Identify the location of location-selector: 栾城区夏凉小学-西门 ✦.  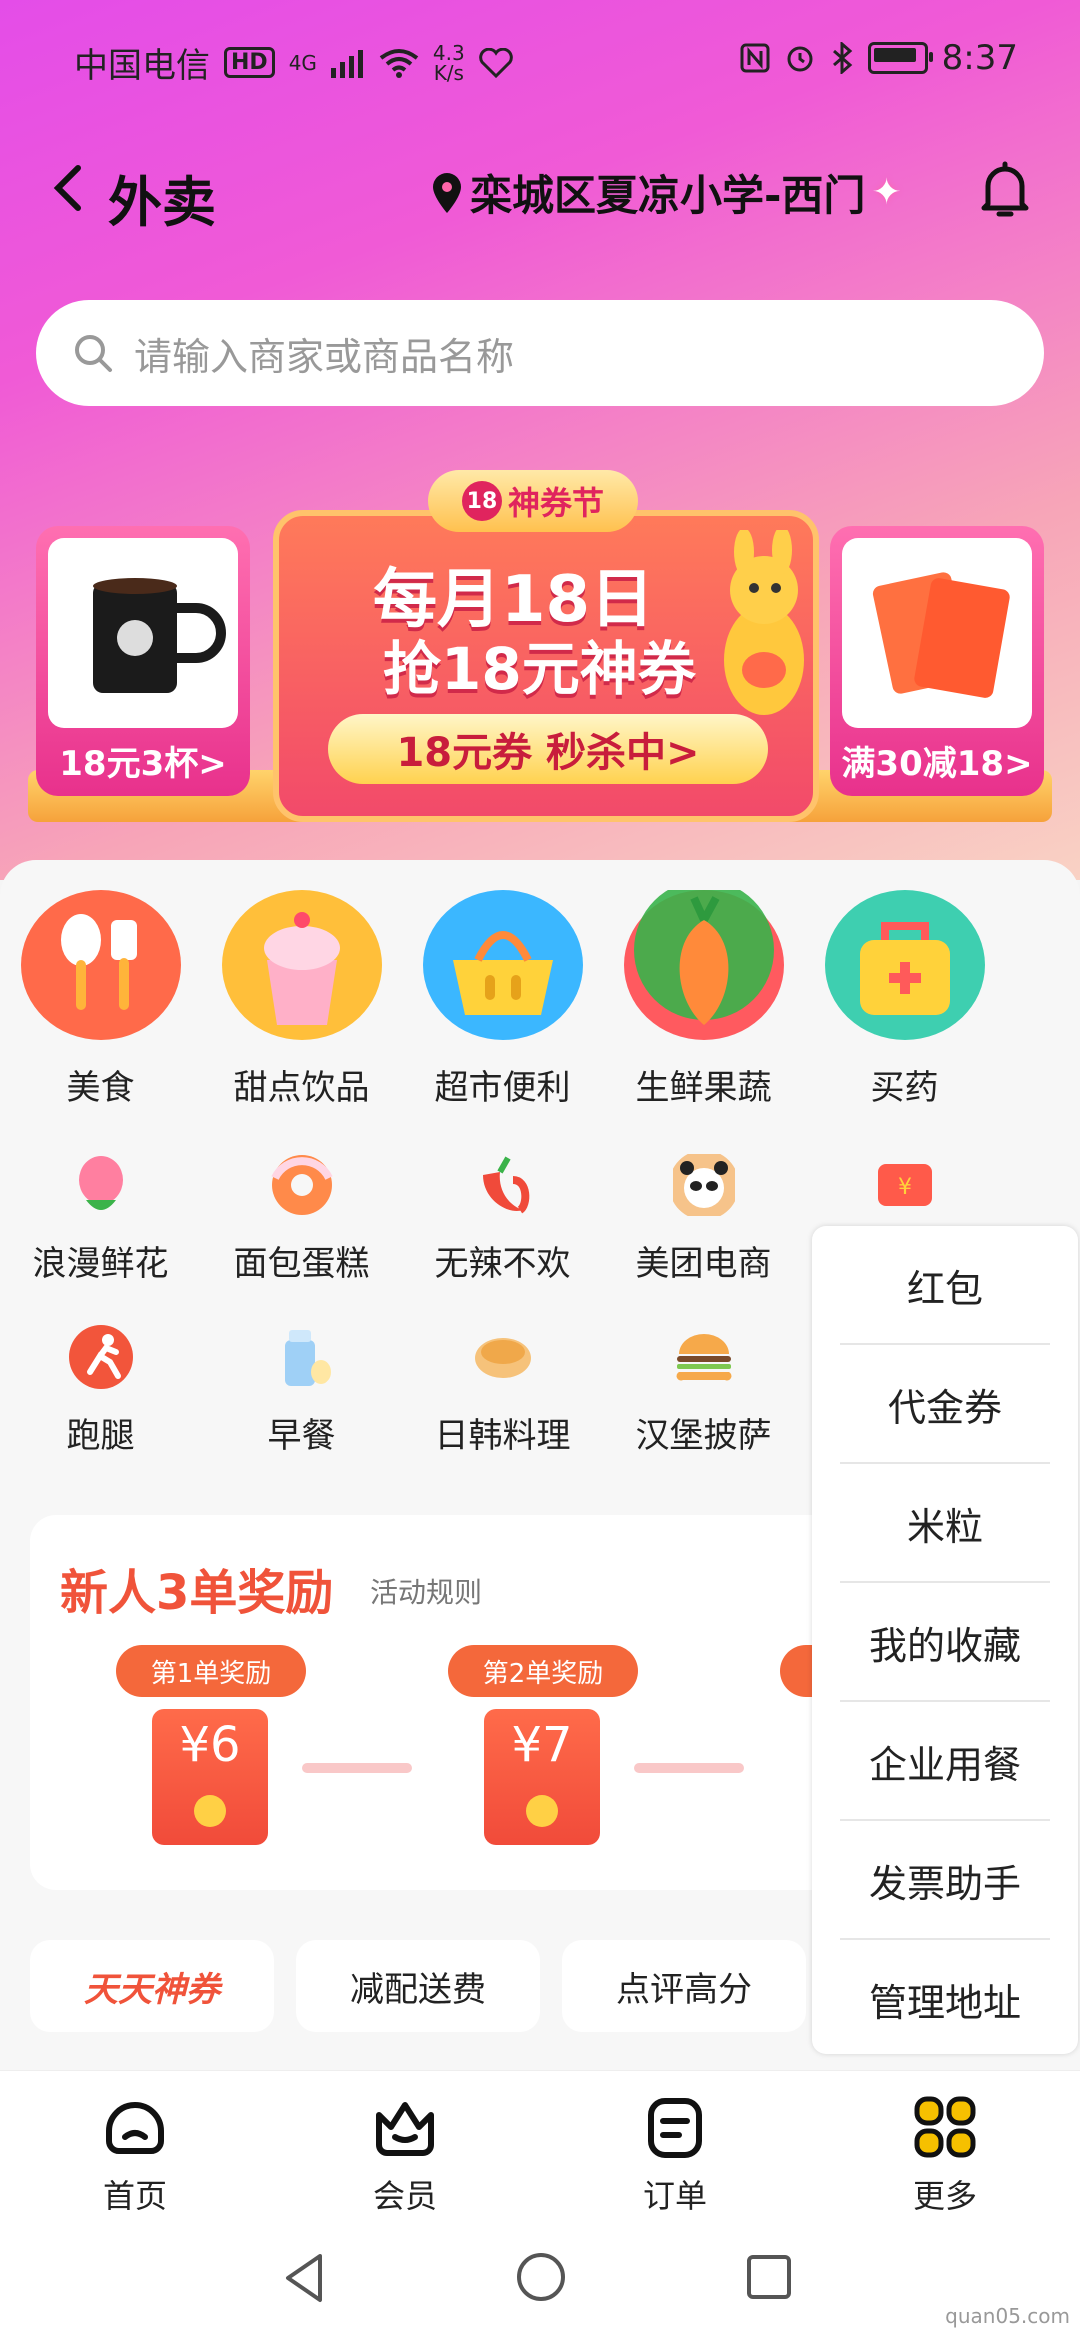
(666, 192).